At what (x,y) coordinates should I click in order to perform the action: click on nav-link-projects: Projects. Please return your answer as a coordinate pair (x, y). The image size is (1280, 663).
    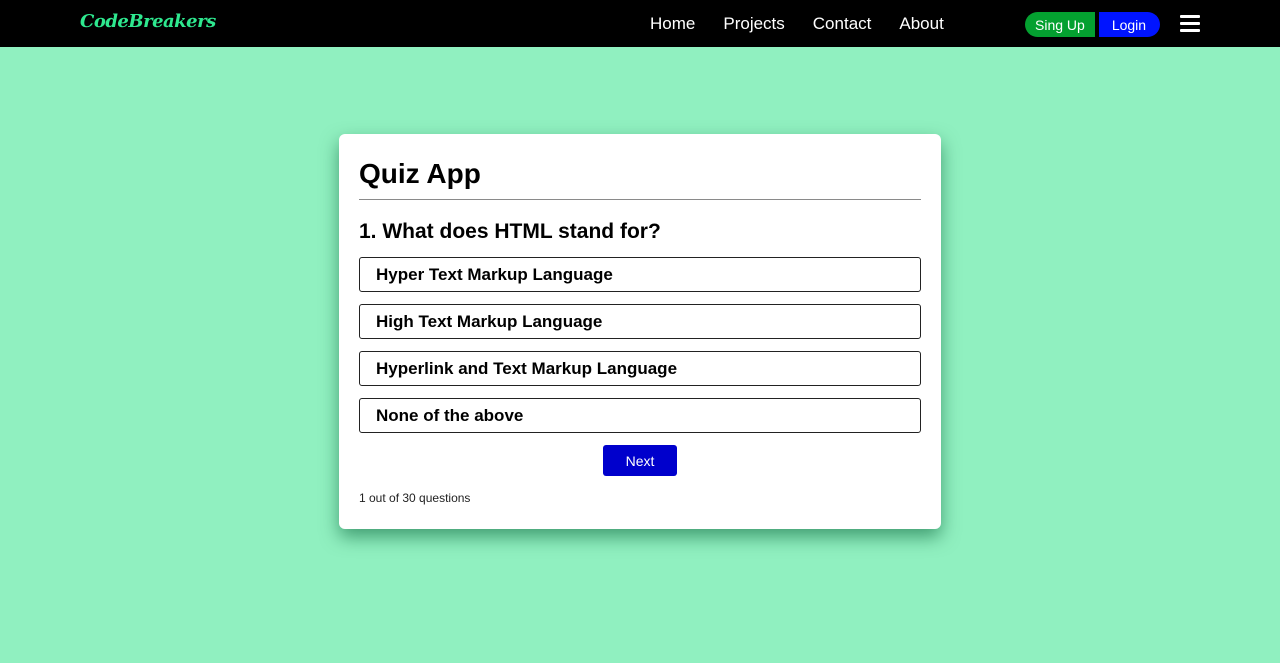
    Looking at the image, I should click on (753, 24).